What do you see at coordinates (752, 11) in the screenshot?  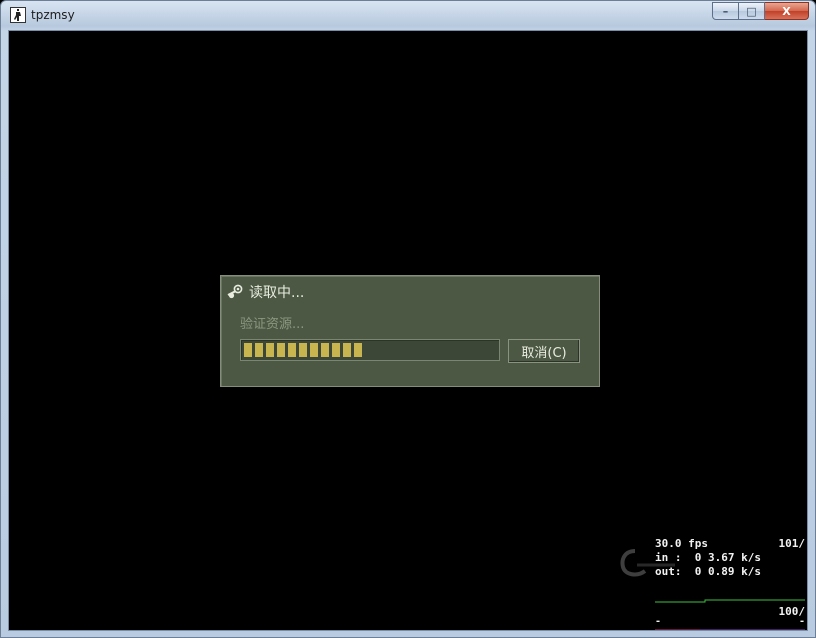 I see `maximize-button: □` at bounding box center [752, 11].